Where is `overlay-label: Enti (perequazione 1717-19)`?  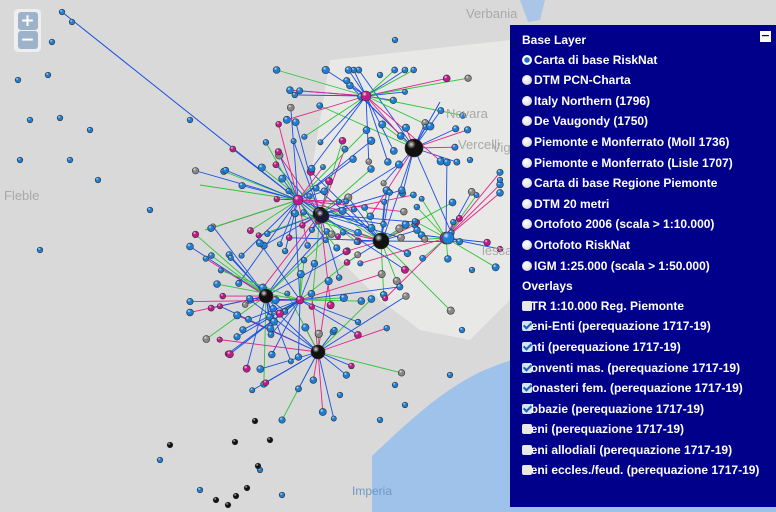
overlay-label: Enti (perequazione 1717-19) is located at coordinates (601, 347).